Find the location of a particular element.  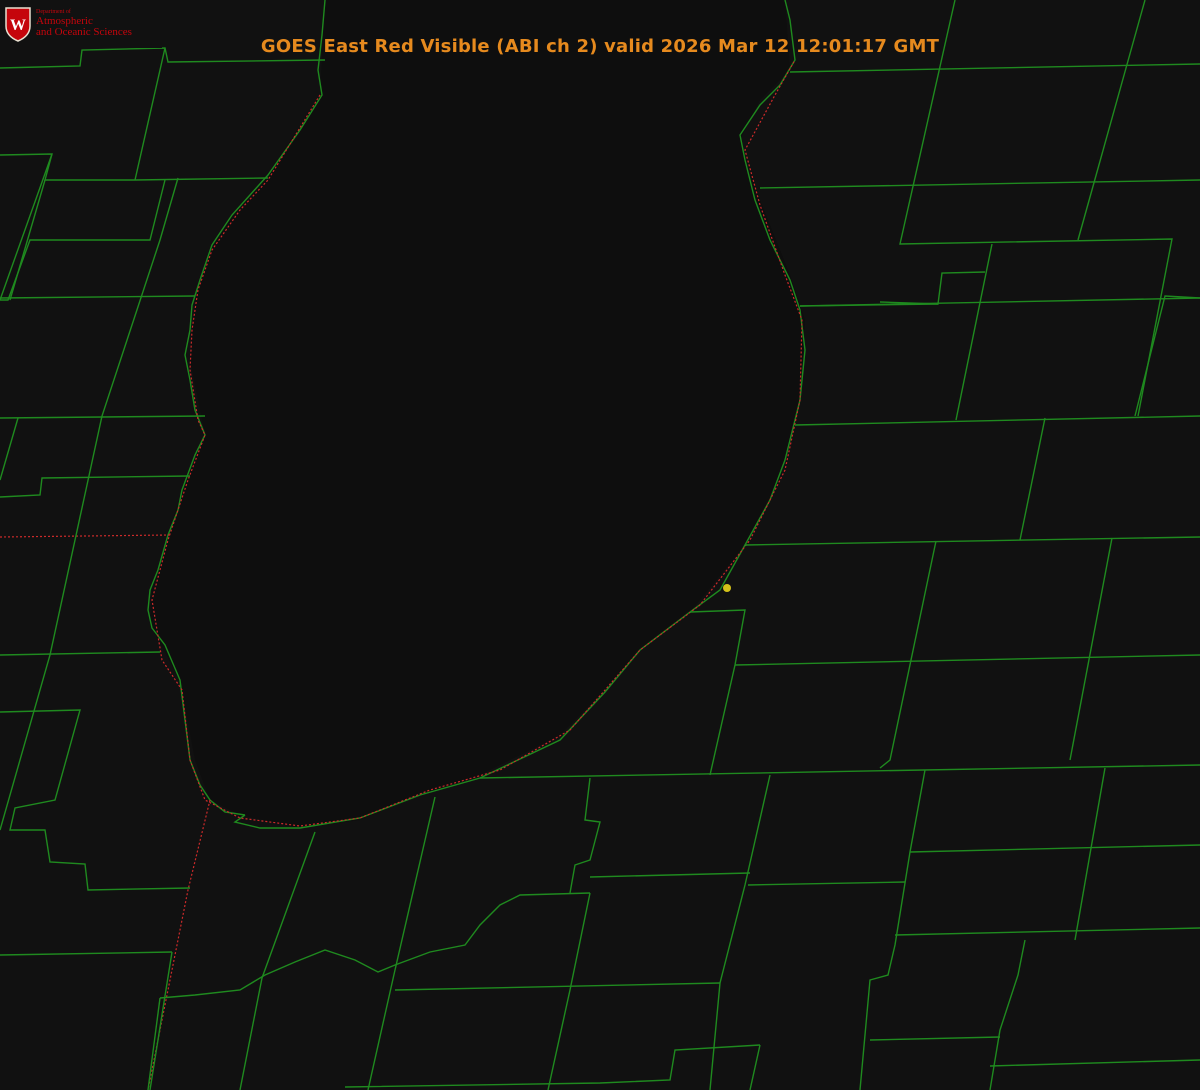

svg-text: W is located at coordinates (18, 25).